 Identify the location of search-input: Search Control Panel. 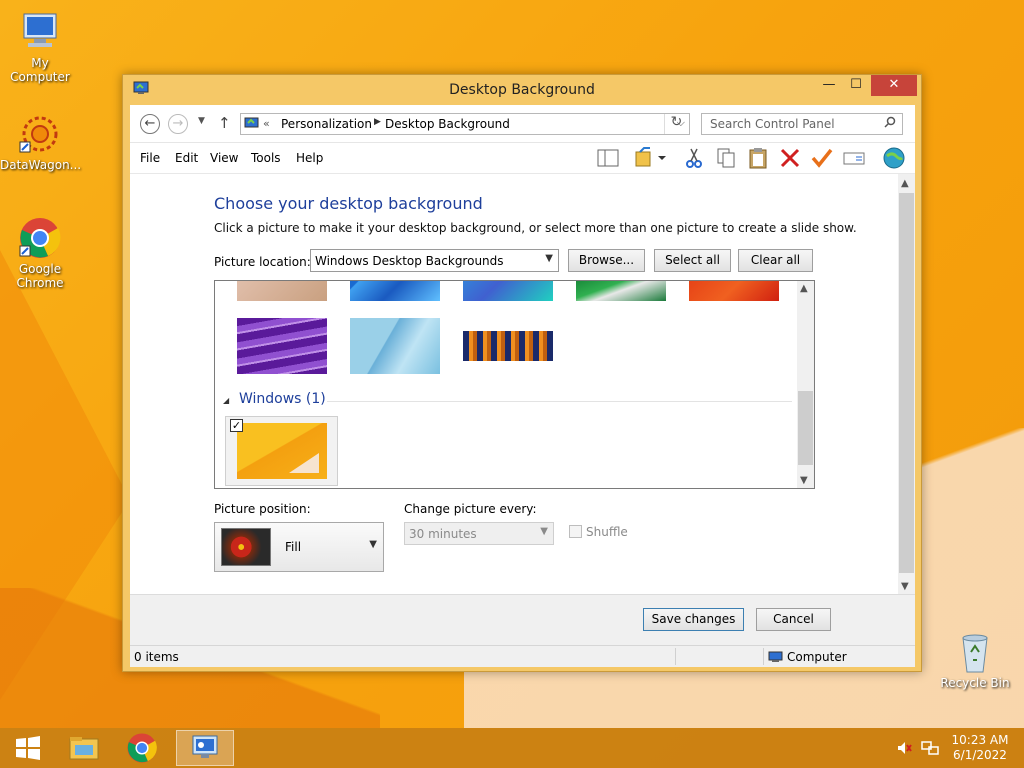
(802, 124).